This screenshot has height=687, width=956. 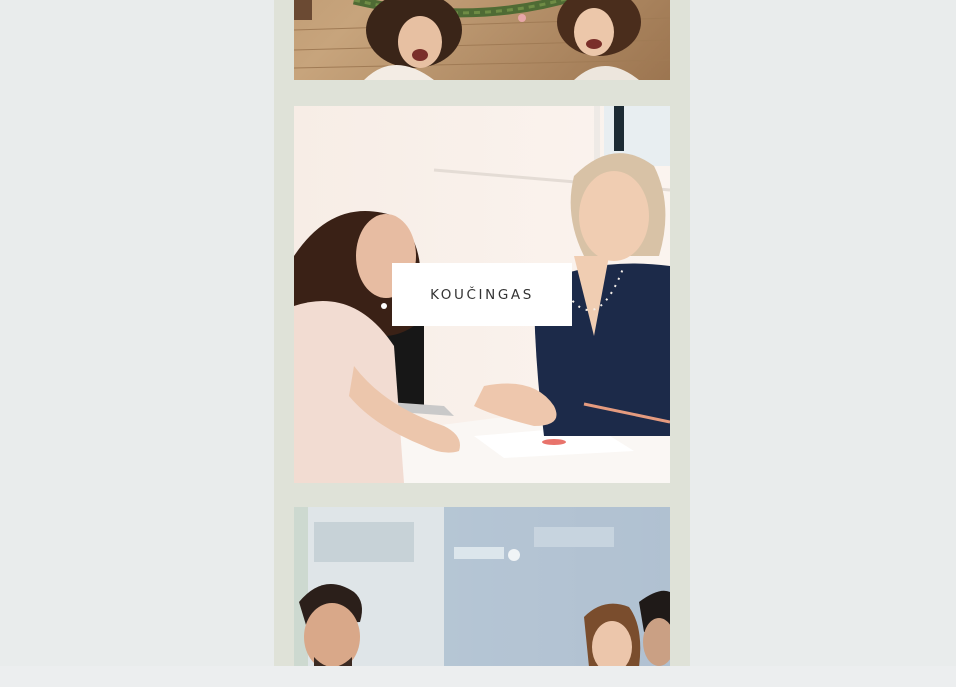 I want to click on team-meeting-photo, so click(x=482, y=586).